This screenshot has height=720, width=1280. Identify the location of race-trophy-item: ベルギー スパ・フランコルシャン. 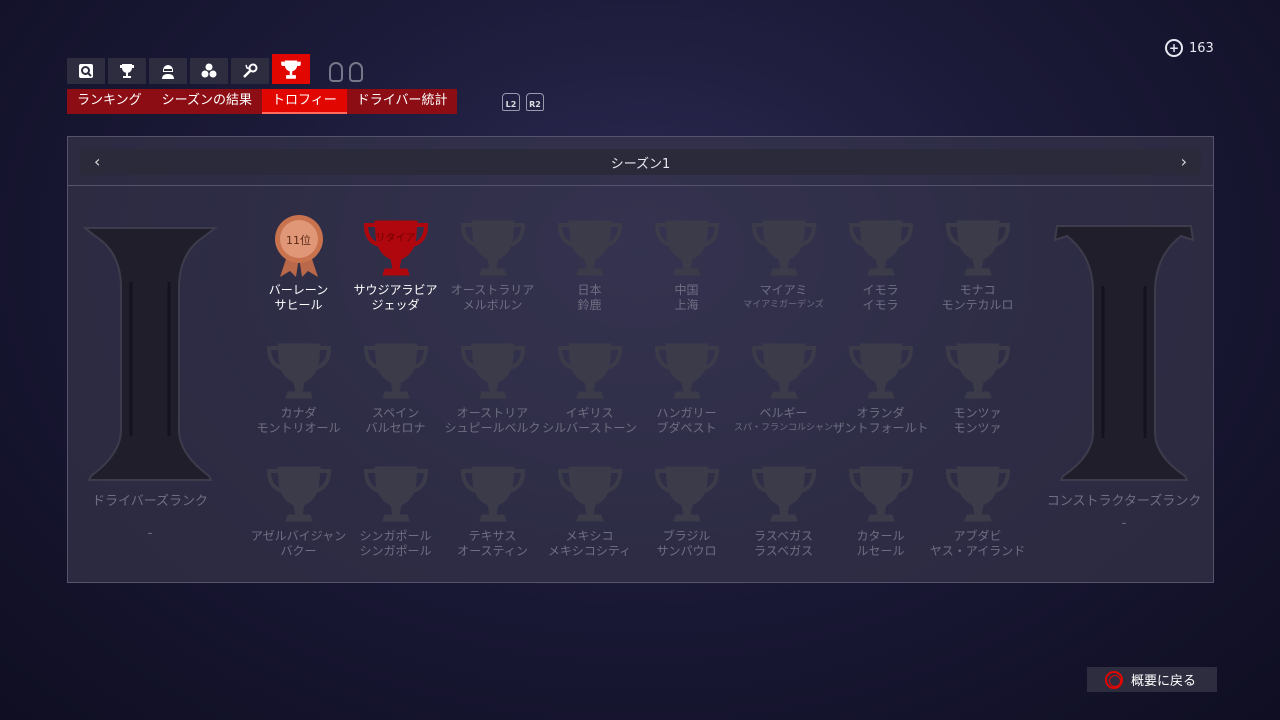
(784, 397).